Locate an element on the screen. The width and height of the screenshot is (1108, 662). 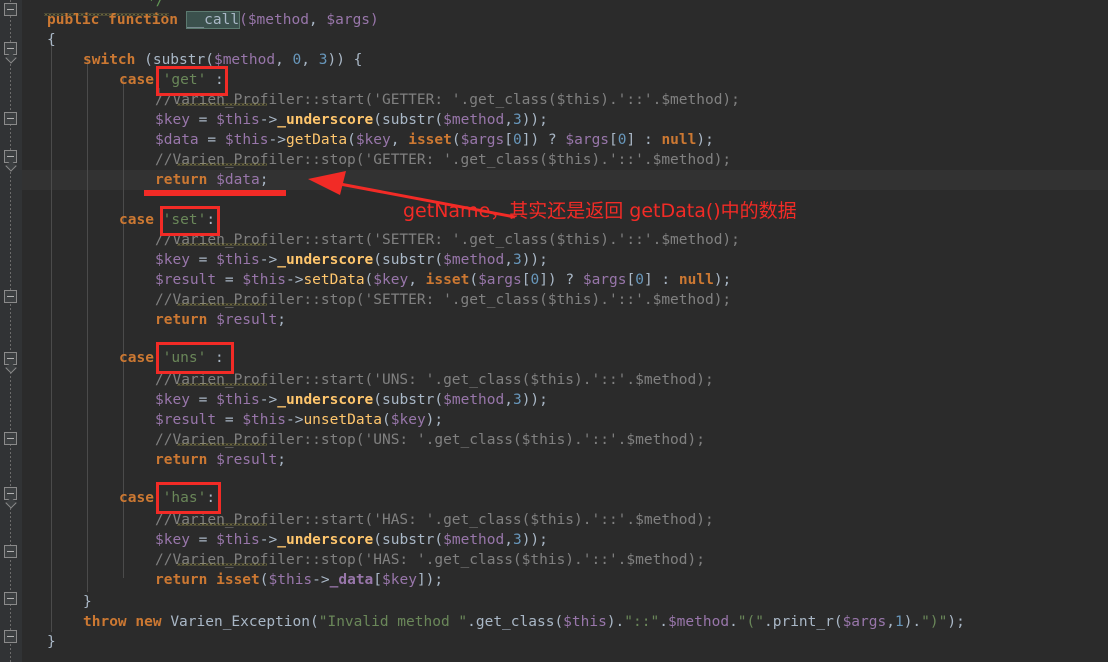
code-line: case 'uns' : is located at coordinates (171, 358).